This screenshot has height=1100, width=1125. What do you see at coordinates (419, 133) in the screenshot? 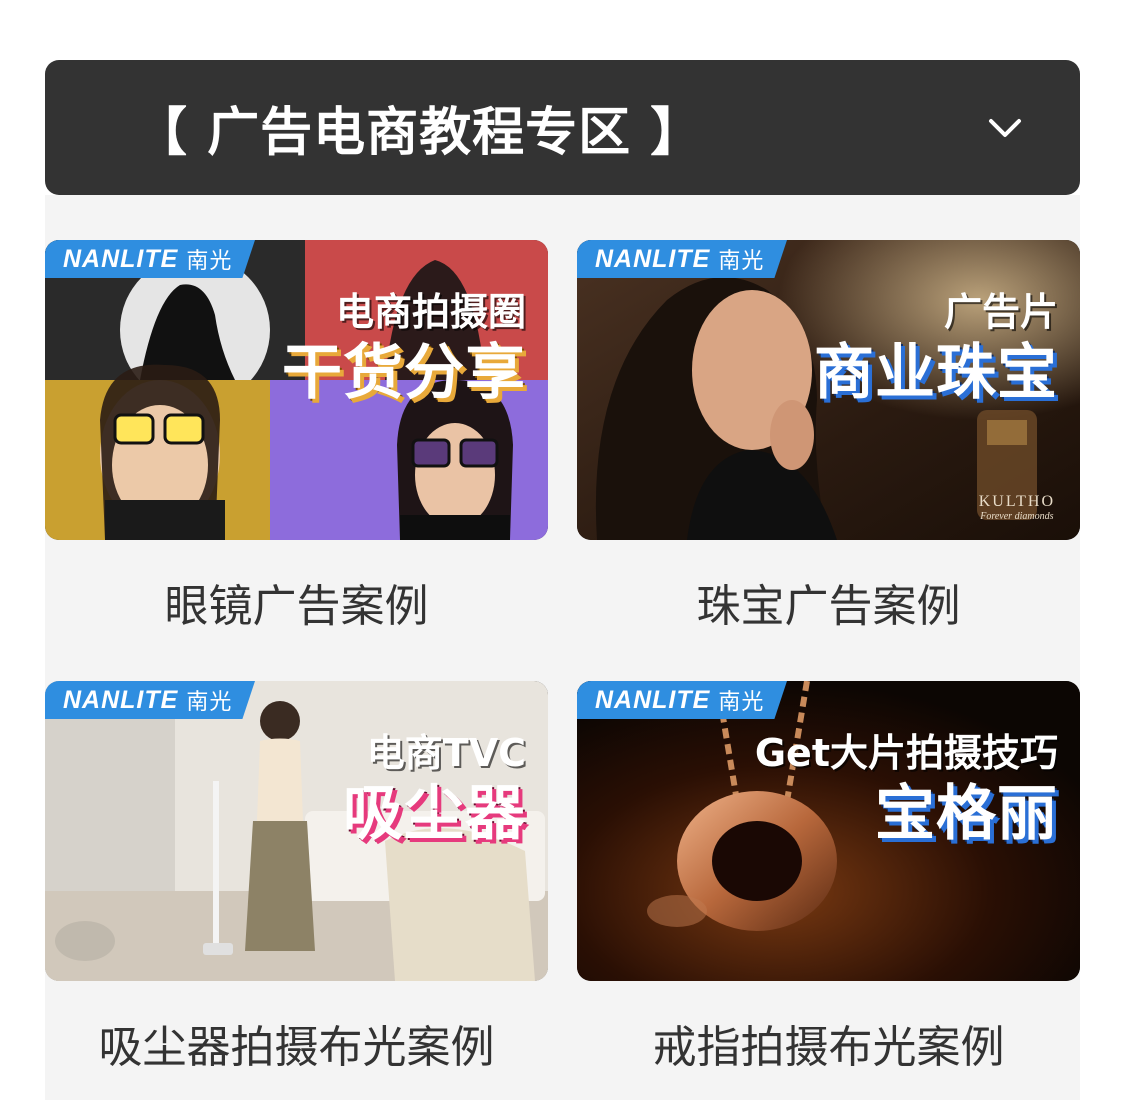
I see `section-title: 【 广告电商教程专区 】` at bounding box center [419, 133].